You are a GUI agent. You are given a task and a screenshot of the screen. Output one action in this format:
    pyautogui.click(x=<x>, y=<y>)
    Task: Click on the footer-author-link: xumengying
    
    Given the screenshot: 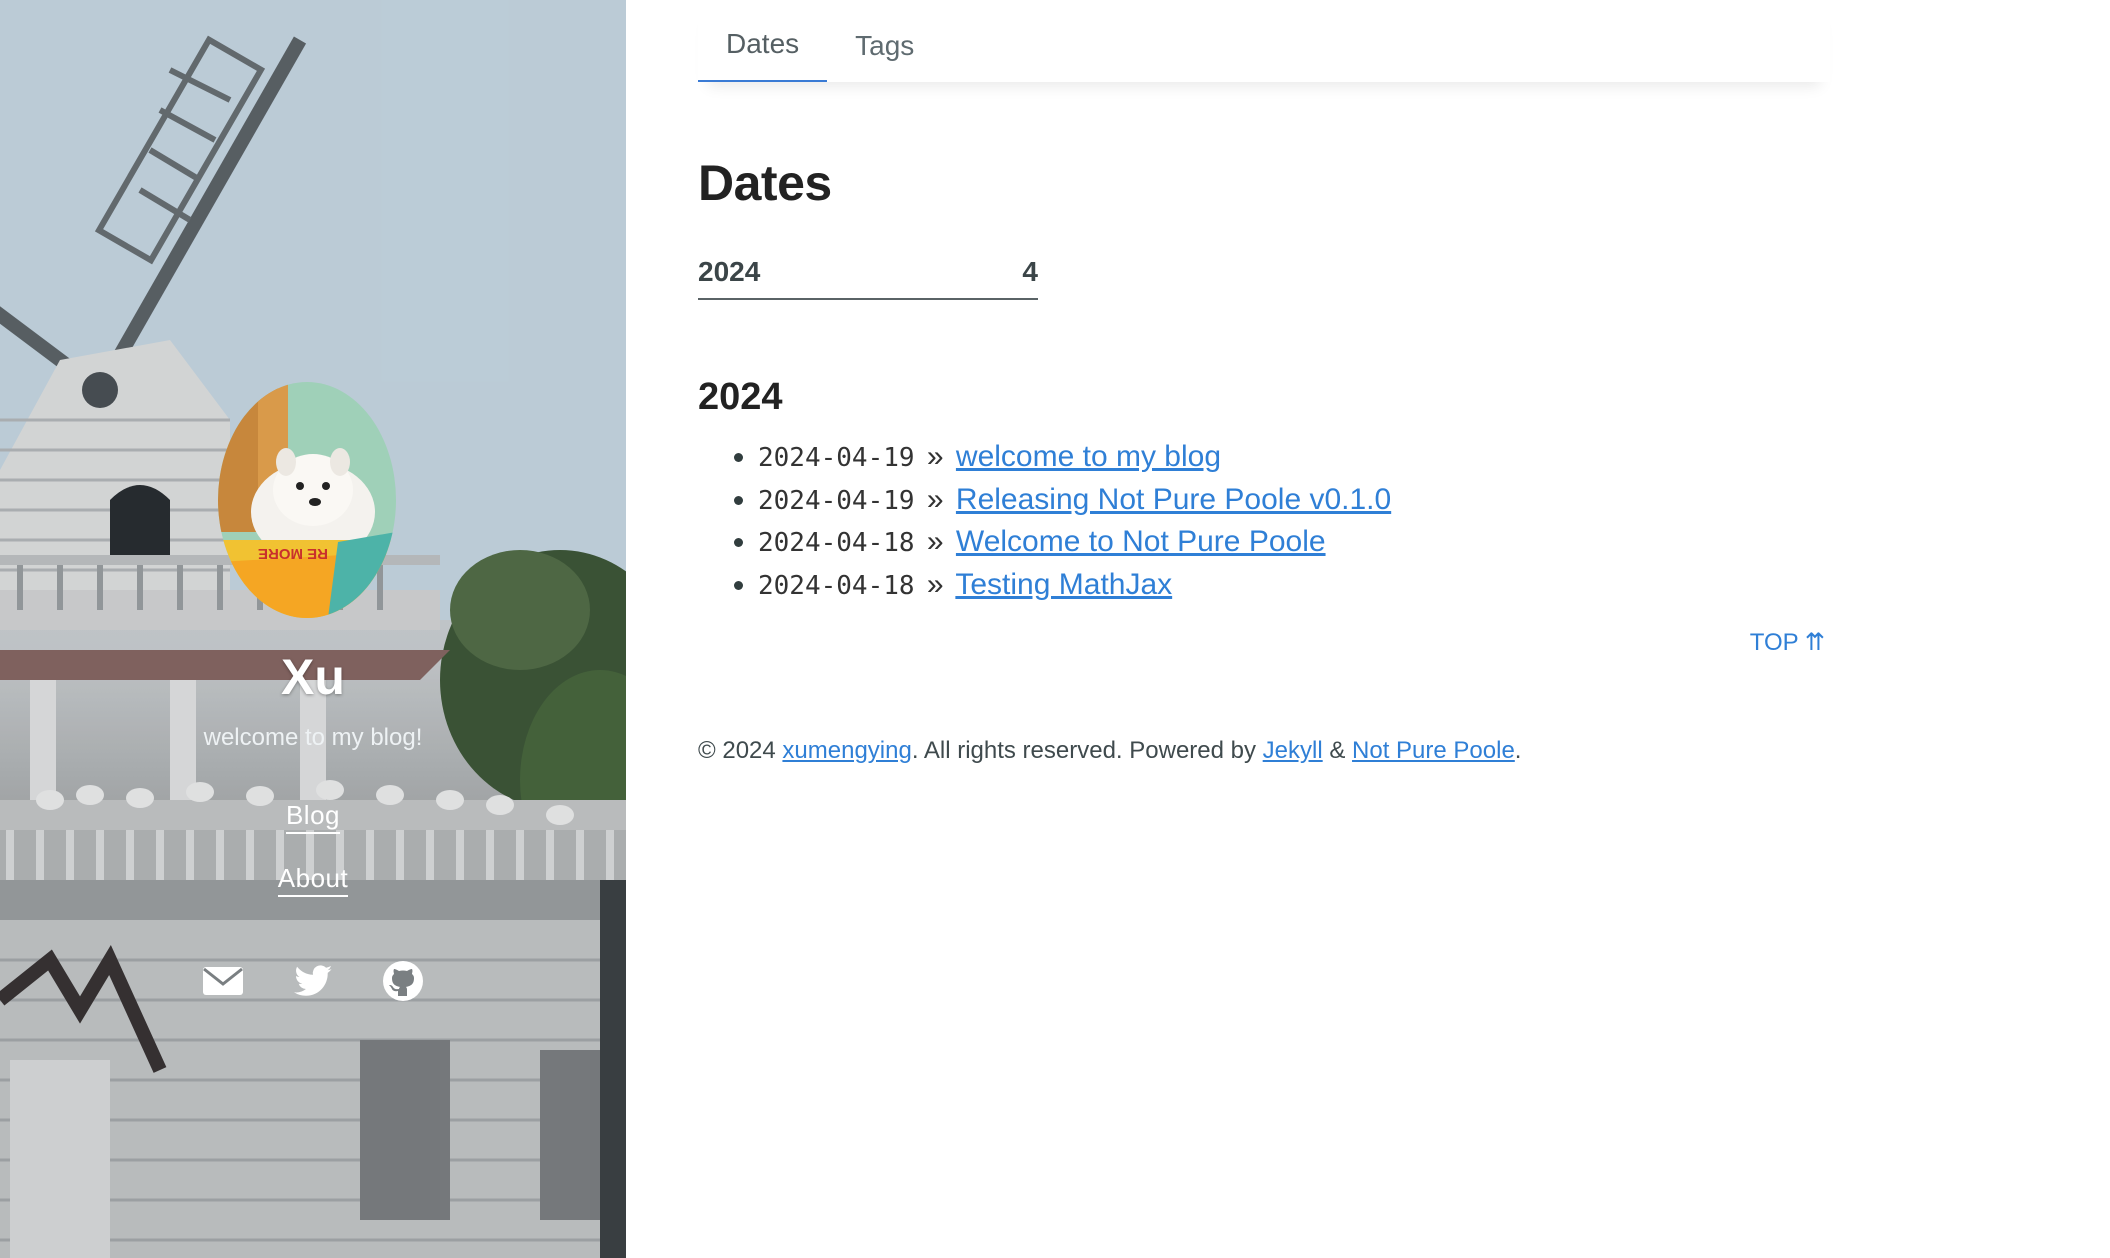 What is the action you would take?
    pyautogui.click(x=846, y=750)
    